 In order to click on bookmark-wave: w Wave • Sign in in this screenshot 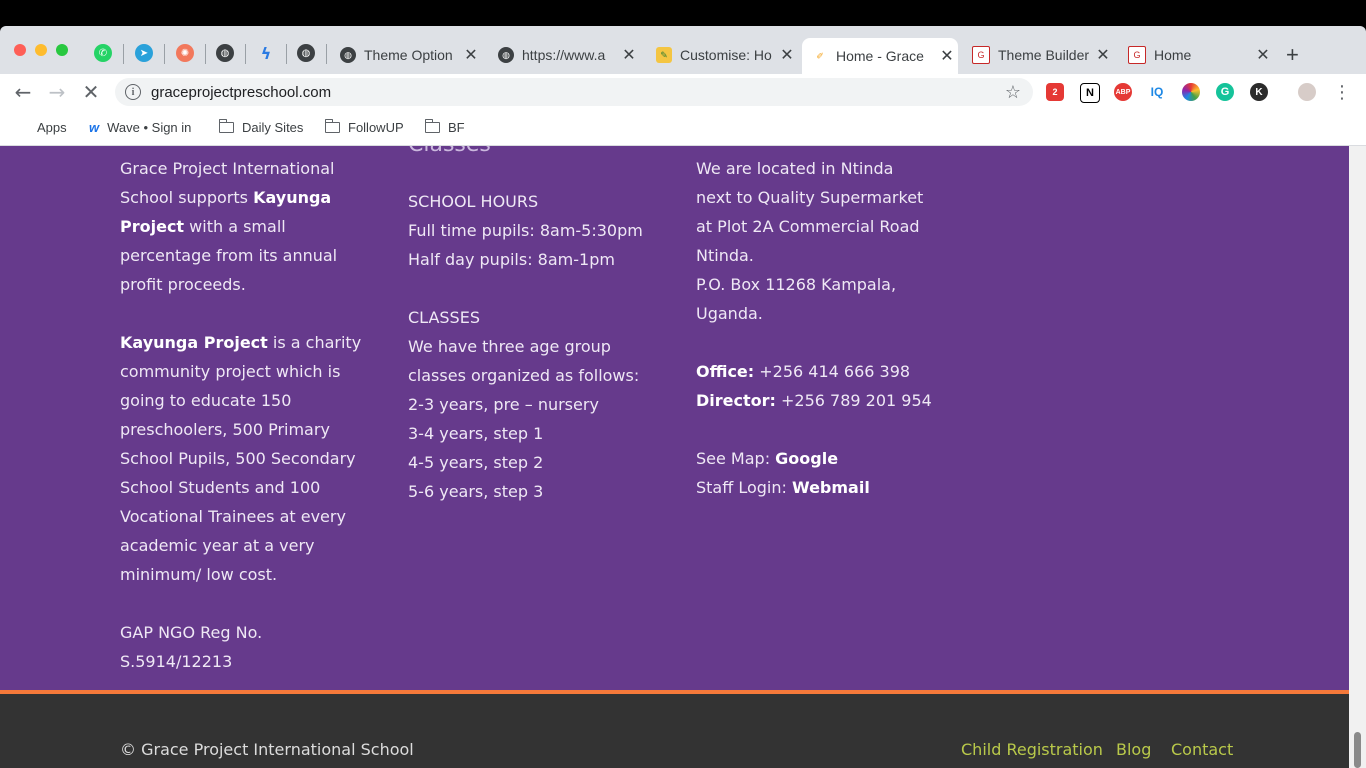, I will do `click(140, 127)`.